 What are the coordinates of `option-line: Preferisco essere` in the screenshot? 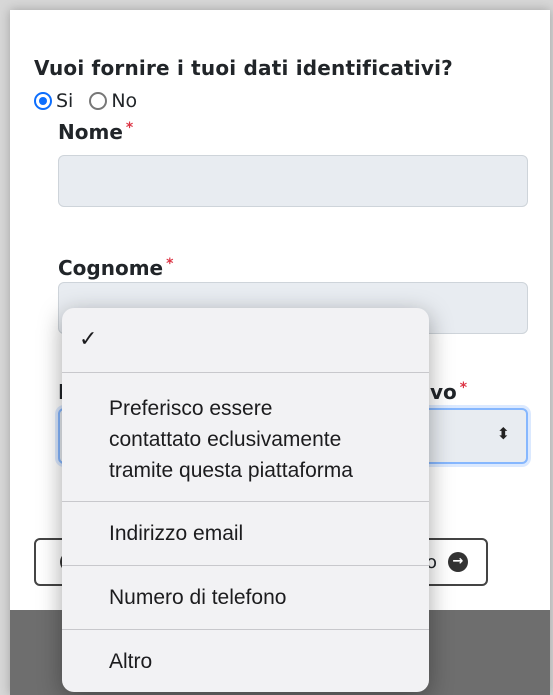 It's located at (191, 408).